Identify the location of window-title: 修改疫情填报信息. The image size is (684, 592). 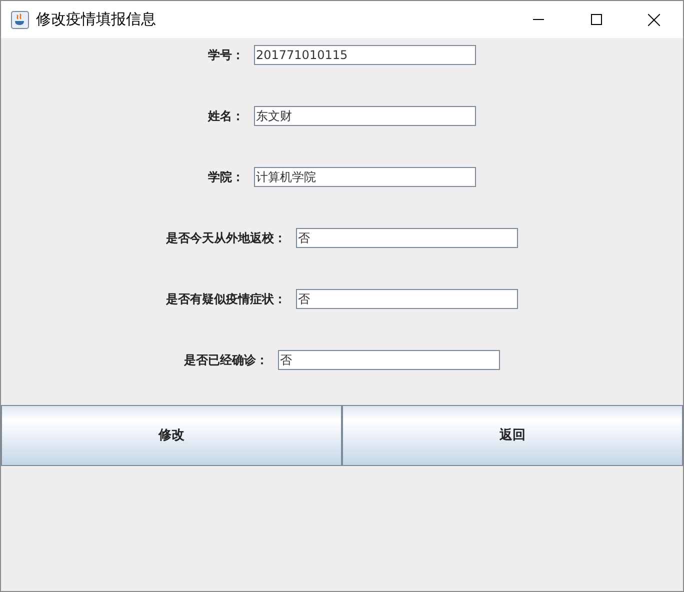
(96, 19).